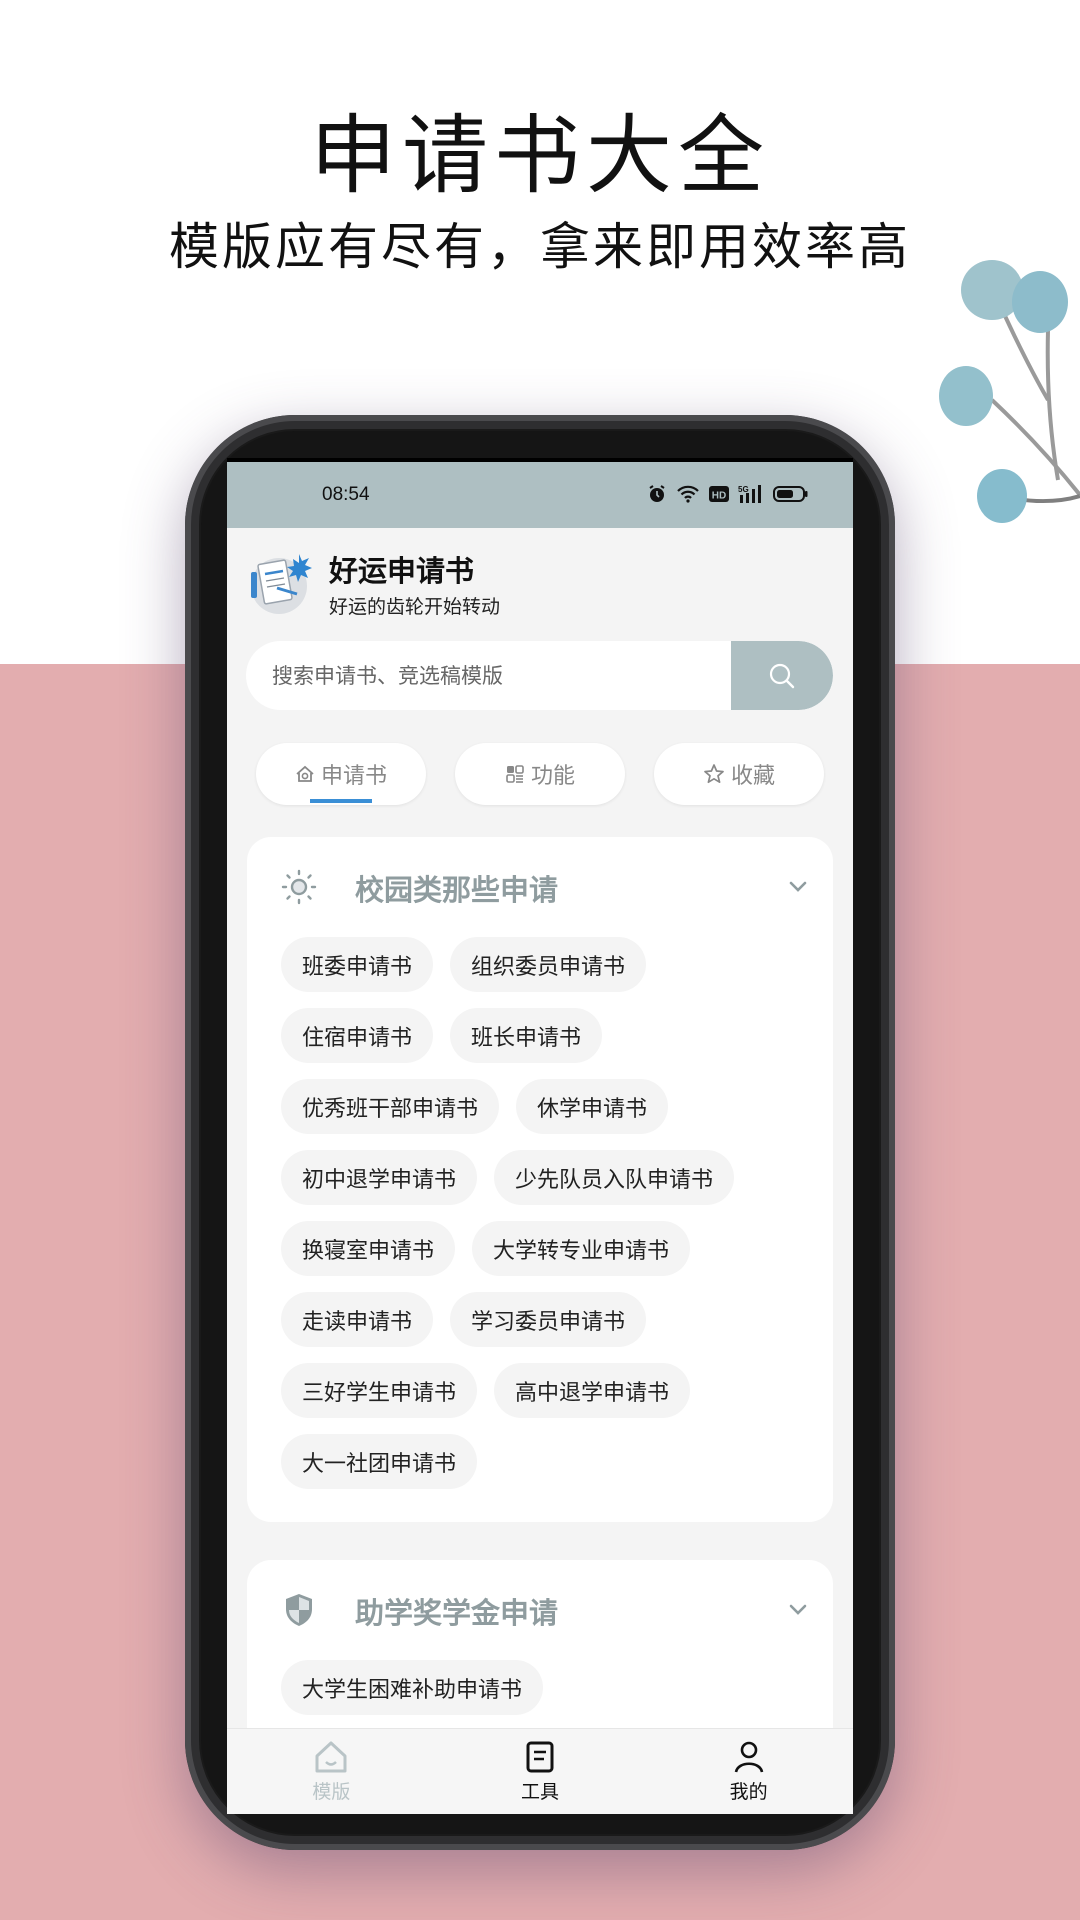 Image resolution: width=1080 pixels, height=1920 pixels. Describe the element at coordinates (357, 1319) in the screenshot. I see `template-tag: 走读申请书` at that location.